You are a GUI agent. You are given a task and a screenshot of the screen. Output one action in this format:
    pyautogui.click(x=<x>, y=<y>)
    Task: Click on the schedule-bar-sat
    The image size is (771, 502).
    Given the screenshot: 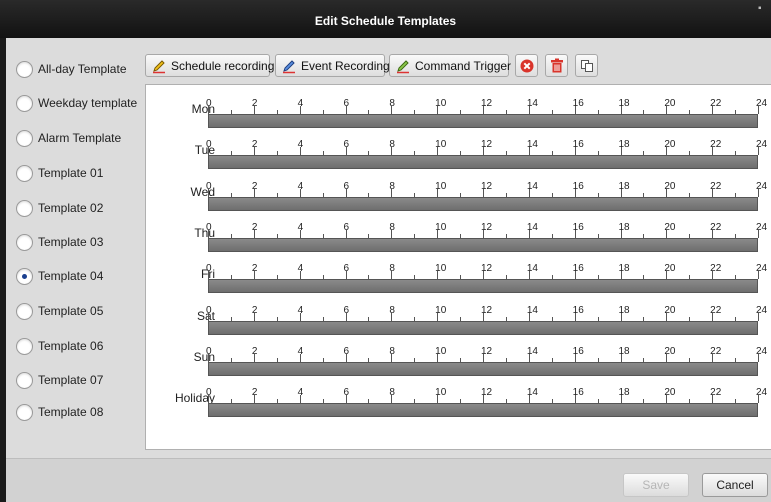 What is the action you would take?
    pyautogui.click(x=483, y=327)
    